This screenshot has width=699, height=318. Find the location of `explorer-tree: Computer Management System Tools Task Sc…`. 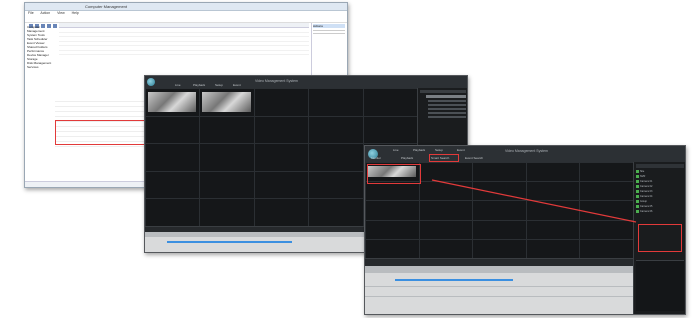

explorer-tree: Computer Management System Tools Task Sc… is located at coordinates (42, 100).